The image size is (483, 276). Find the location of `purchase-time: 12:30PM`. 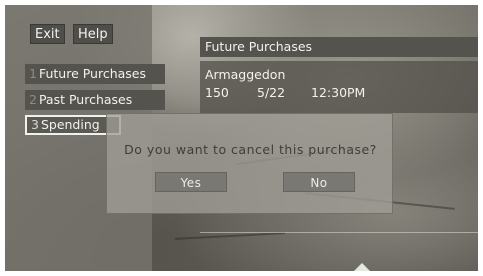

purchase-time: 12:30PM is located at coordinates (338, 92).